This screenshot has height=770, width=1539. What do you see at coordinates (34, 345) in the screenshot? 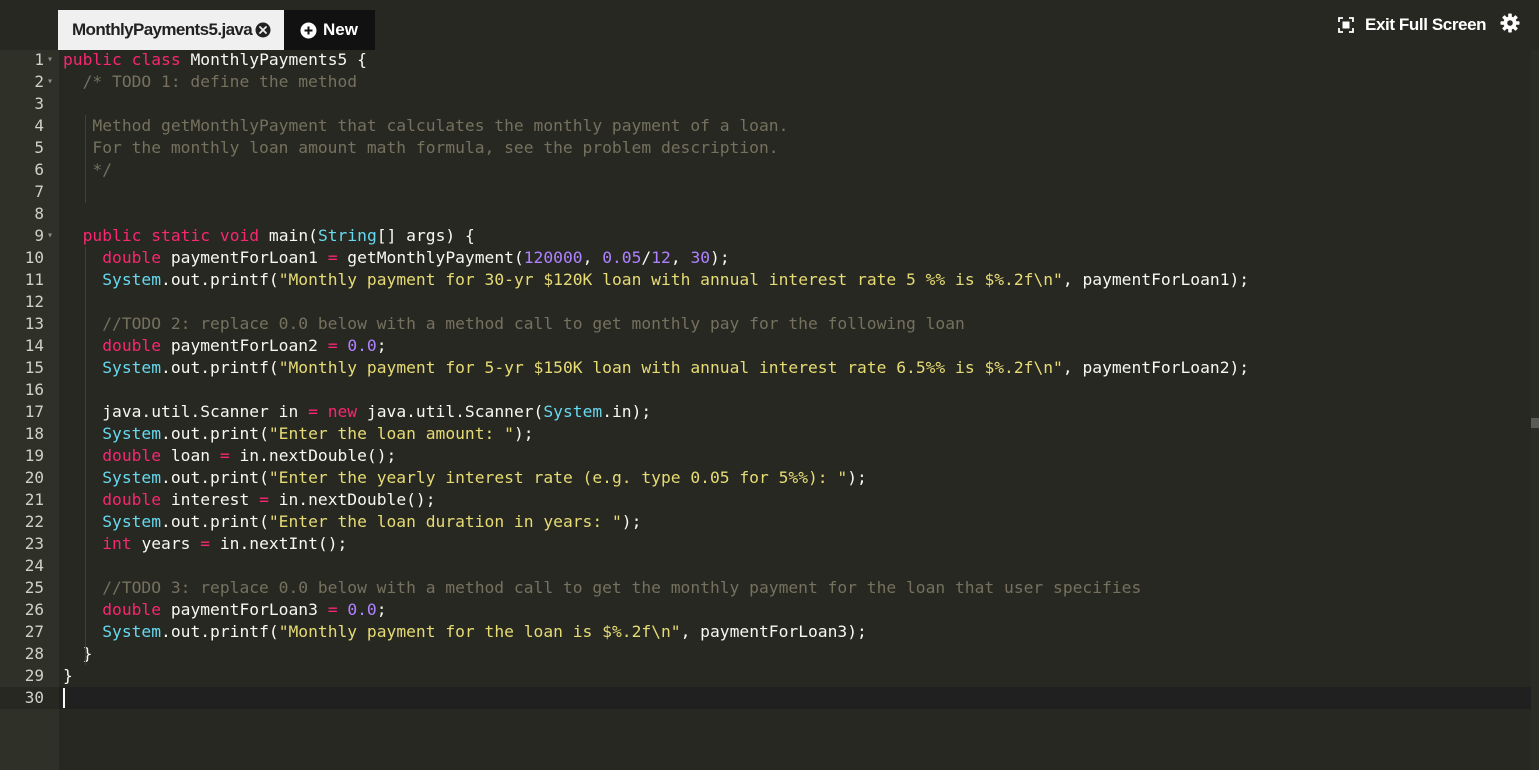
I see `line-number: 14` at bounding box center [34, 345].